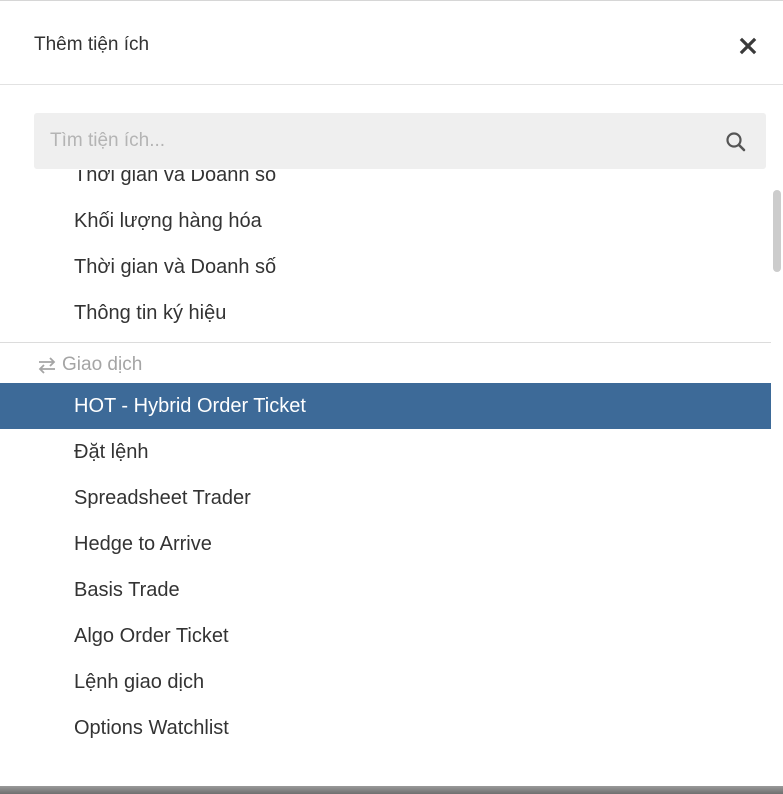 The width and height of the screenshot is (783, 794). I want to click on dialog-header: Thêm tiện ích, so click(391, 43).